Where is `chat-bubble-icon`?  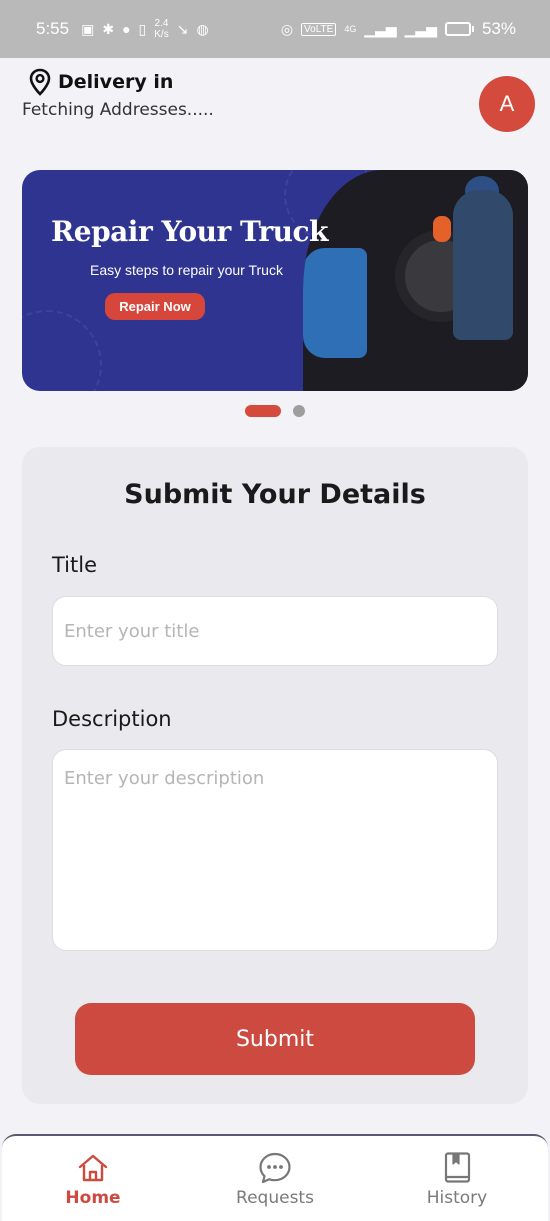 chat-bubble-icon is located at coordinates (275, 1168).